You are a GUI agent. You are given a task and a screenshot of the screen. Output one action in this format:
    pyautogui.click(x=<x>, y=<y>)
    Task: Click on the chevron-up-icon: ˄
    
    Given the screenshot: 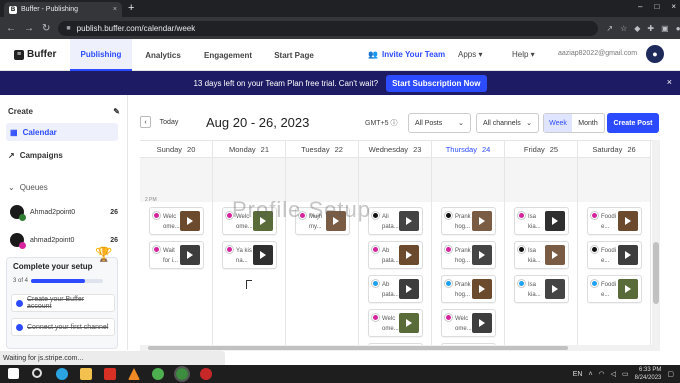 What is the action you would take?
    pyautogui.click(x=590, y=374)
    